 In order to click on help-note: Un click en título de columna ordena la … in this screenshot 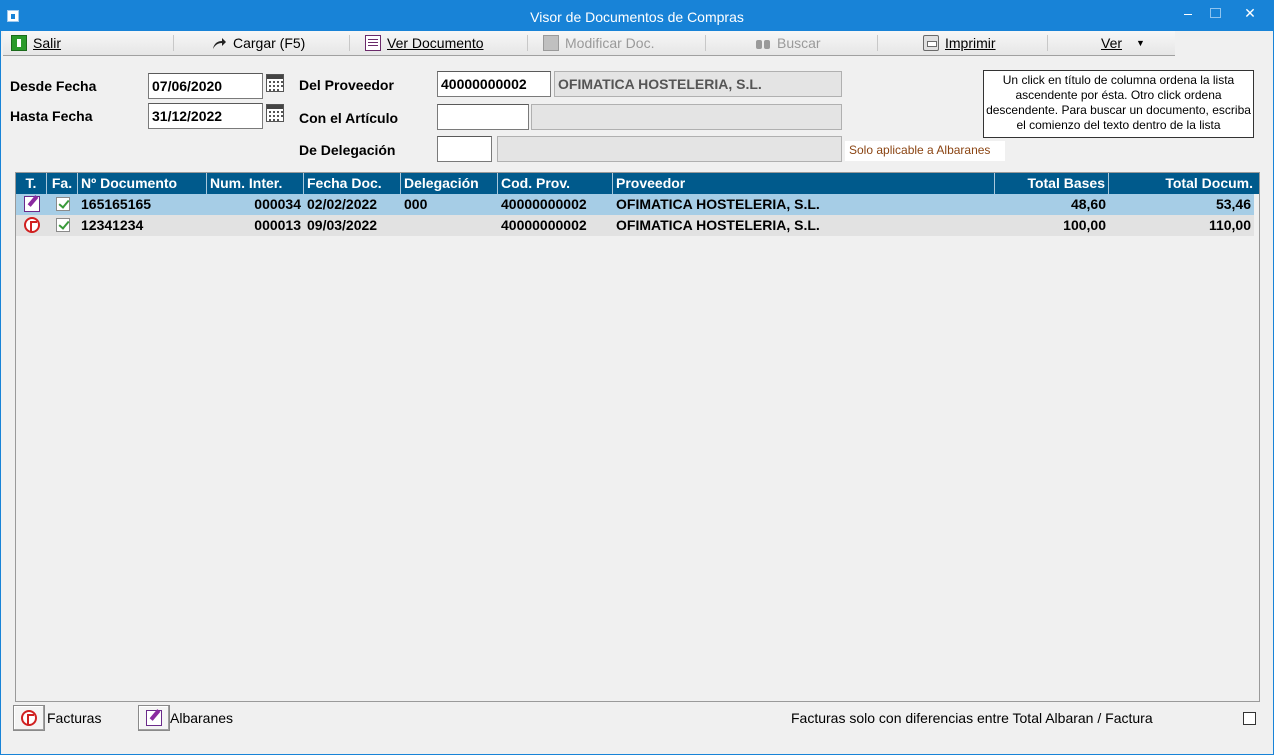, I will do `click(1118, 104)`.